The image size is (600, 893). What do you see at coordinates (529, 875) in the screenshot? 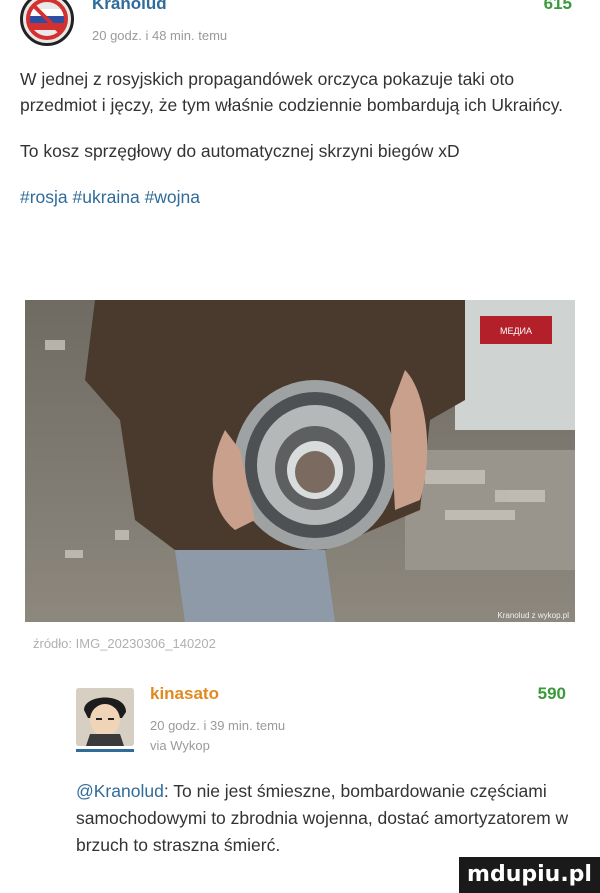
I see `site-watermark: mdupiu.pl` at bounding box center [529, 875].